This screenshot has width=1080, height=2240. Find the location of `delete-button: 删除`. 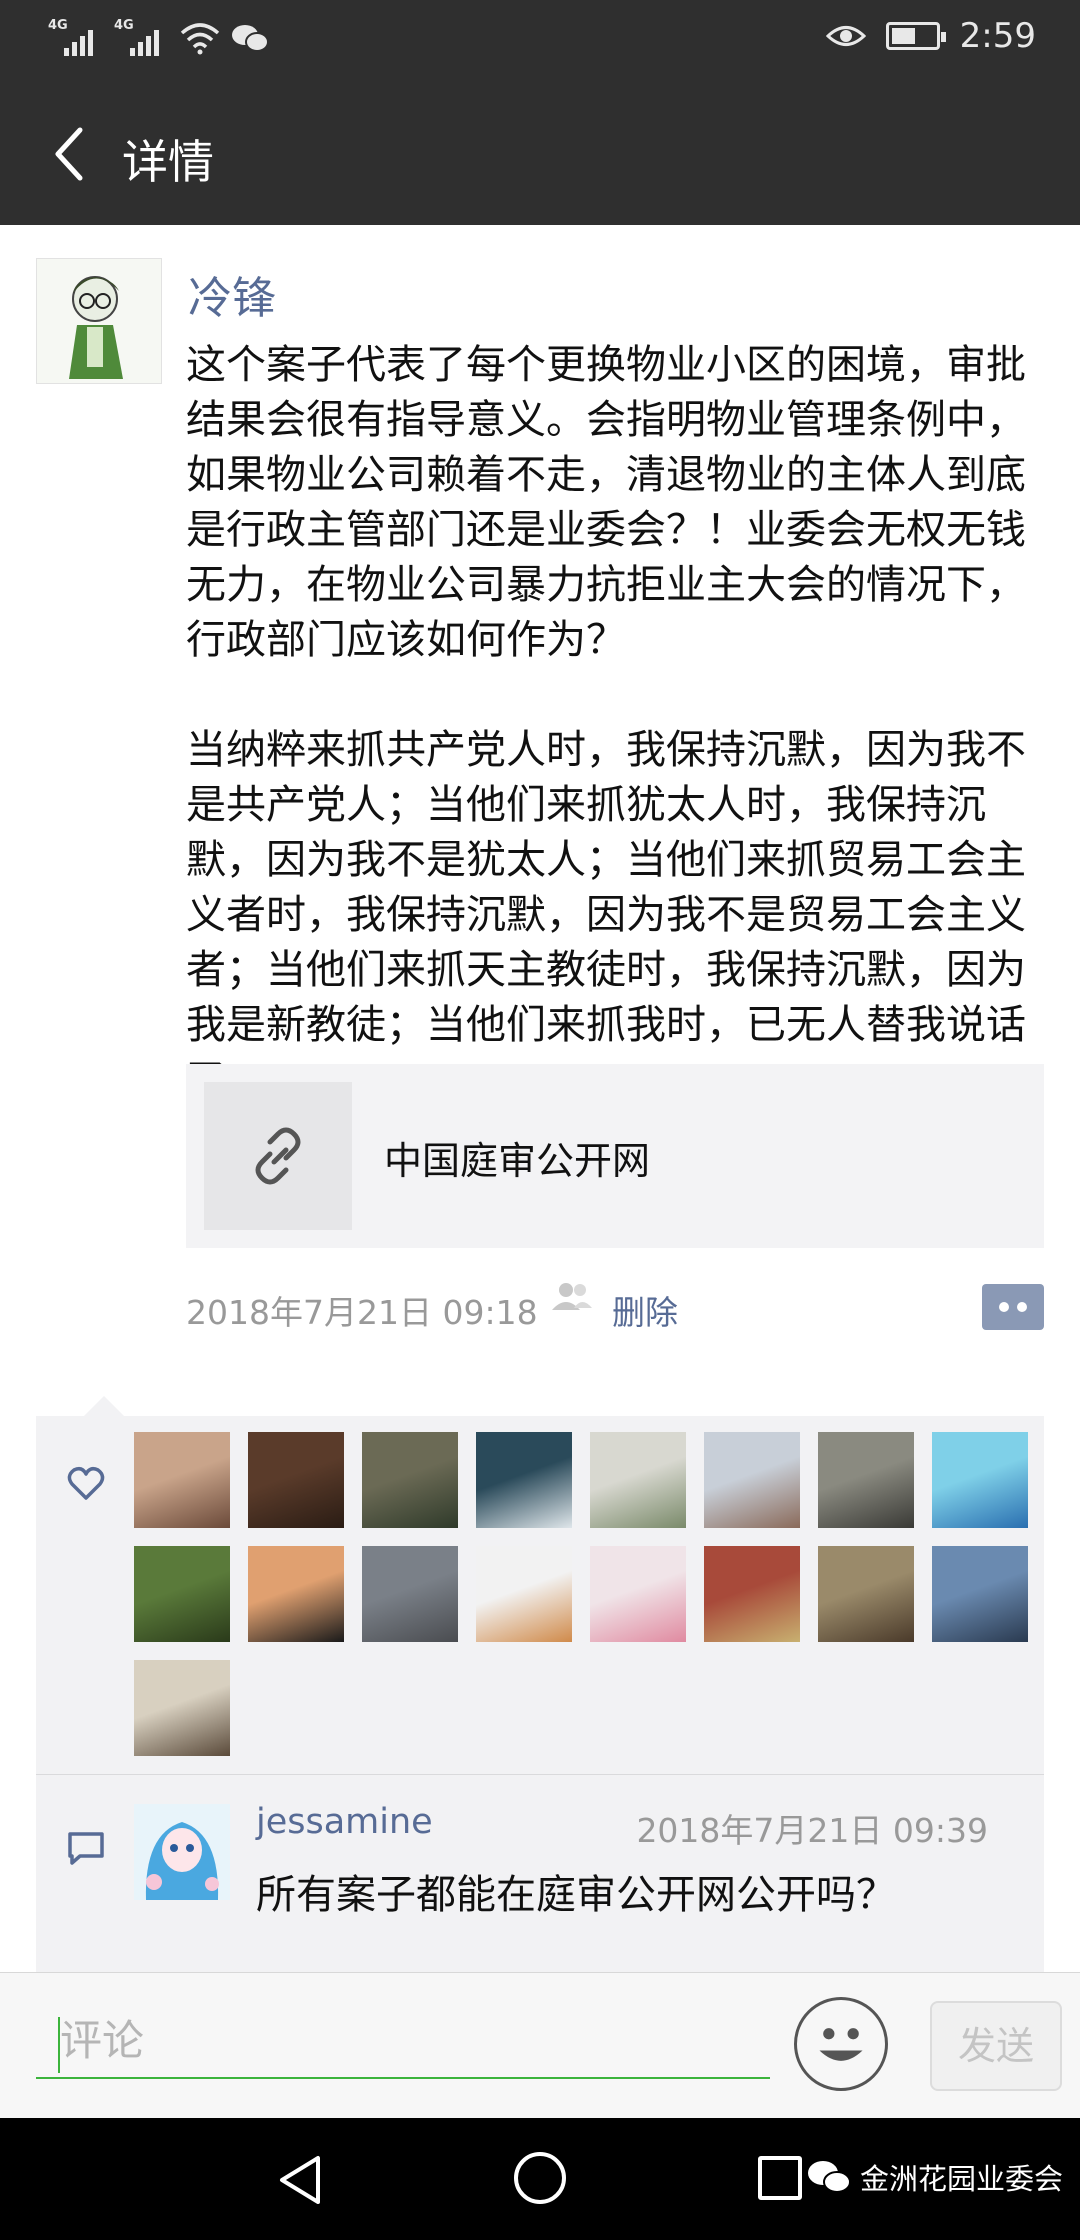

delete-button: 删除 is located at coordinates (645, 1310).